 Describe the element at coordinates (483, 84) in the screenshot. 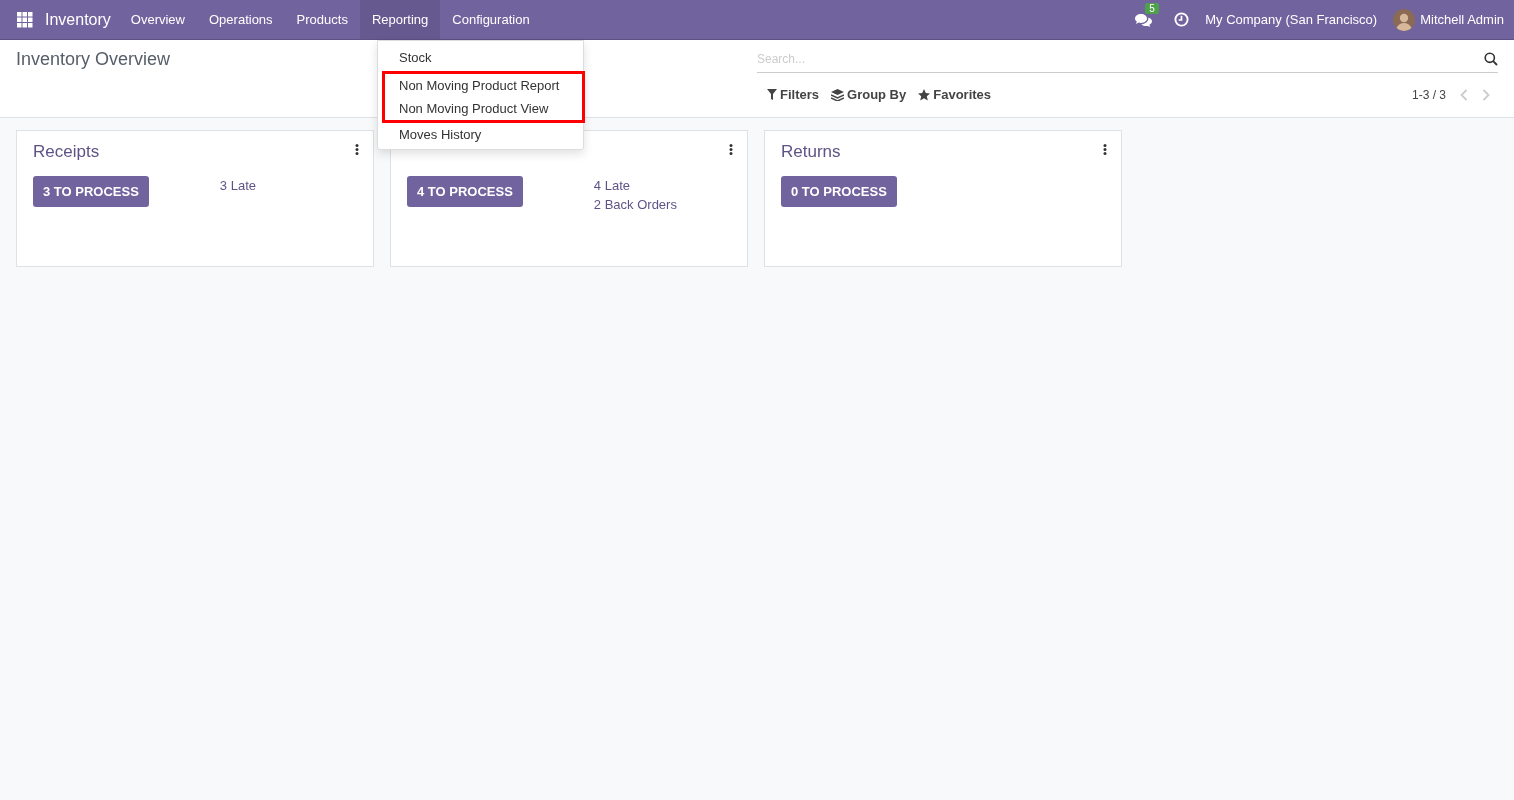

I see `dropdown-item: Non Moving Product Report` at that location.